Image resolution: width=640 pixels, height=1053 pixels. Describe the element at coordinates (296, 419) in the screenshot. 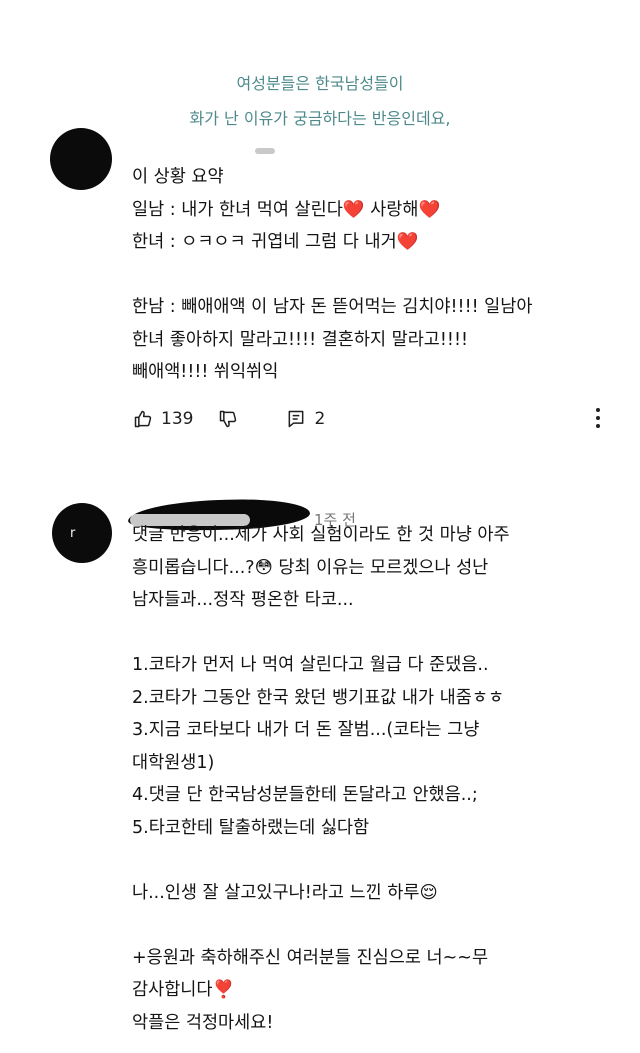

I see `comment-icon` at that location.